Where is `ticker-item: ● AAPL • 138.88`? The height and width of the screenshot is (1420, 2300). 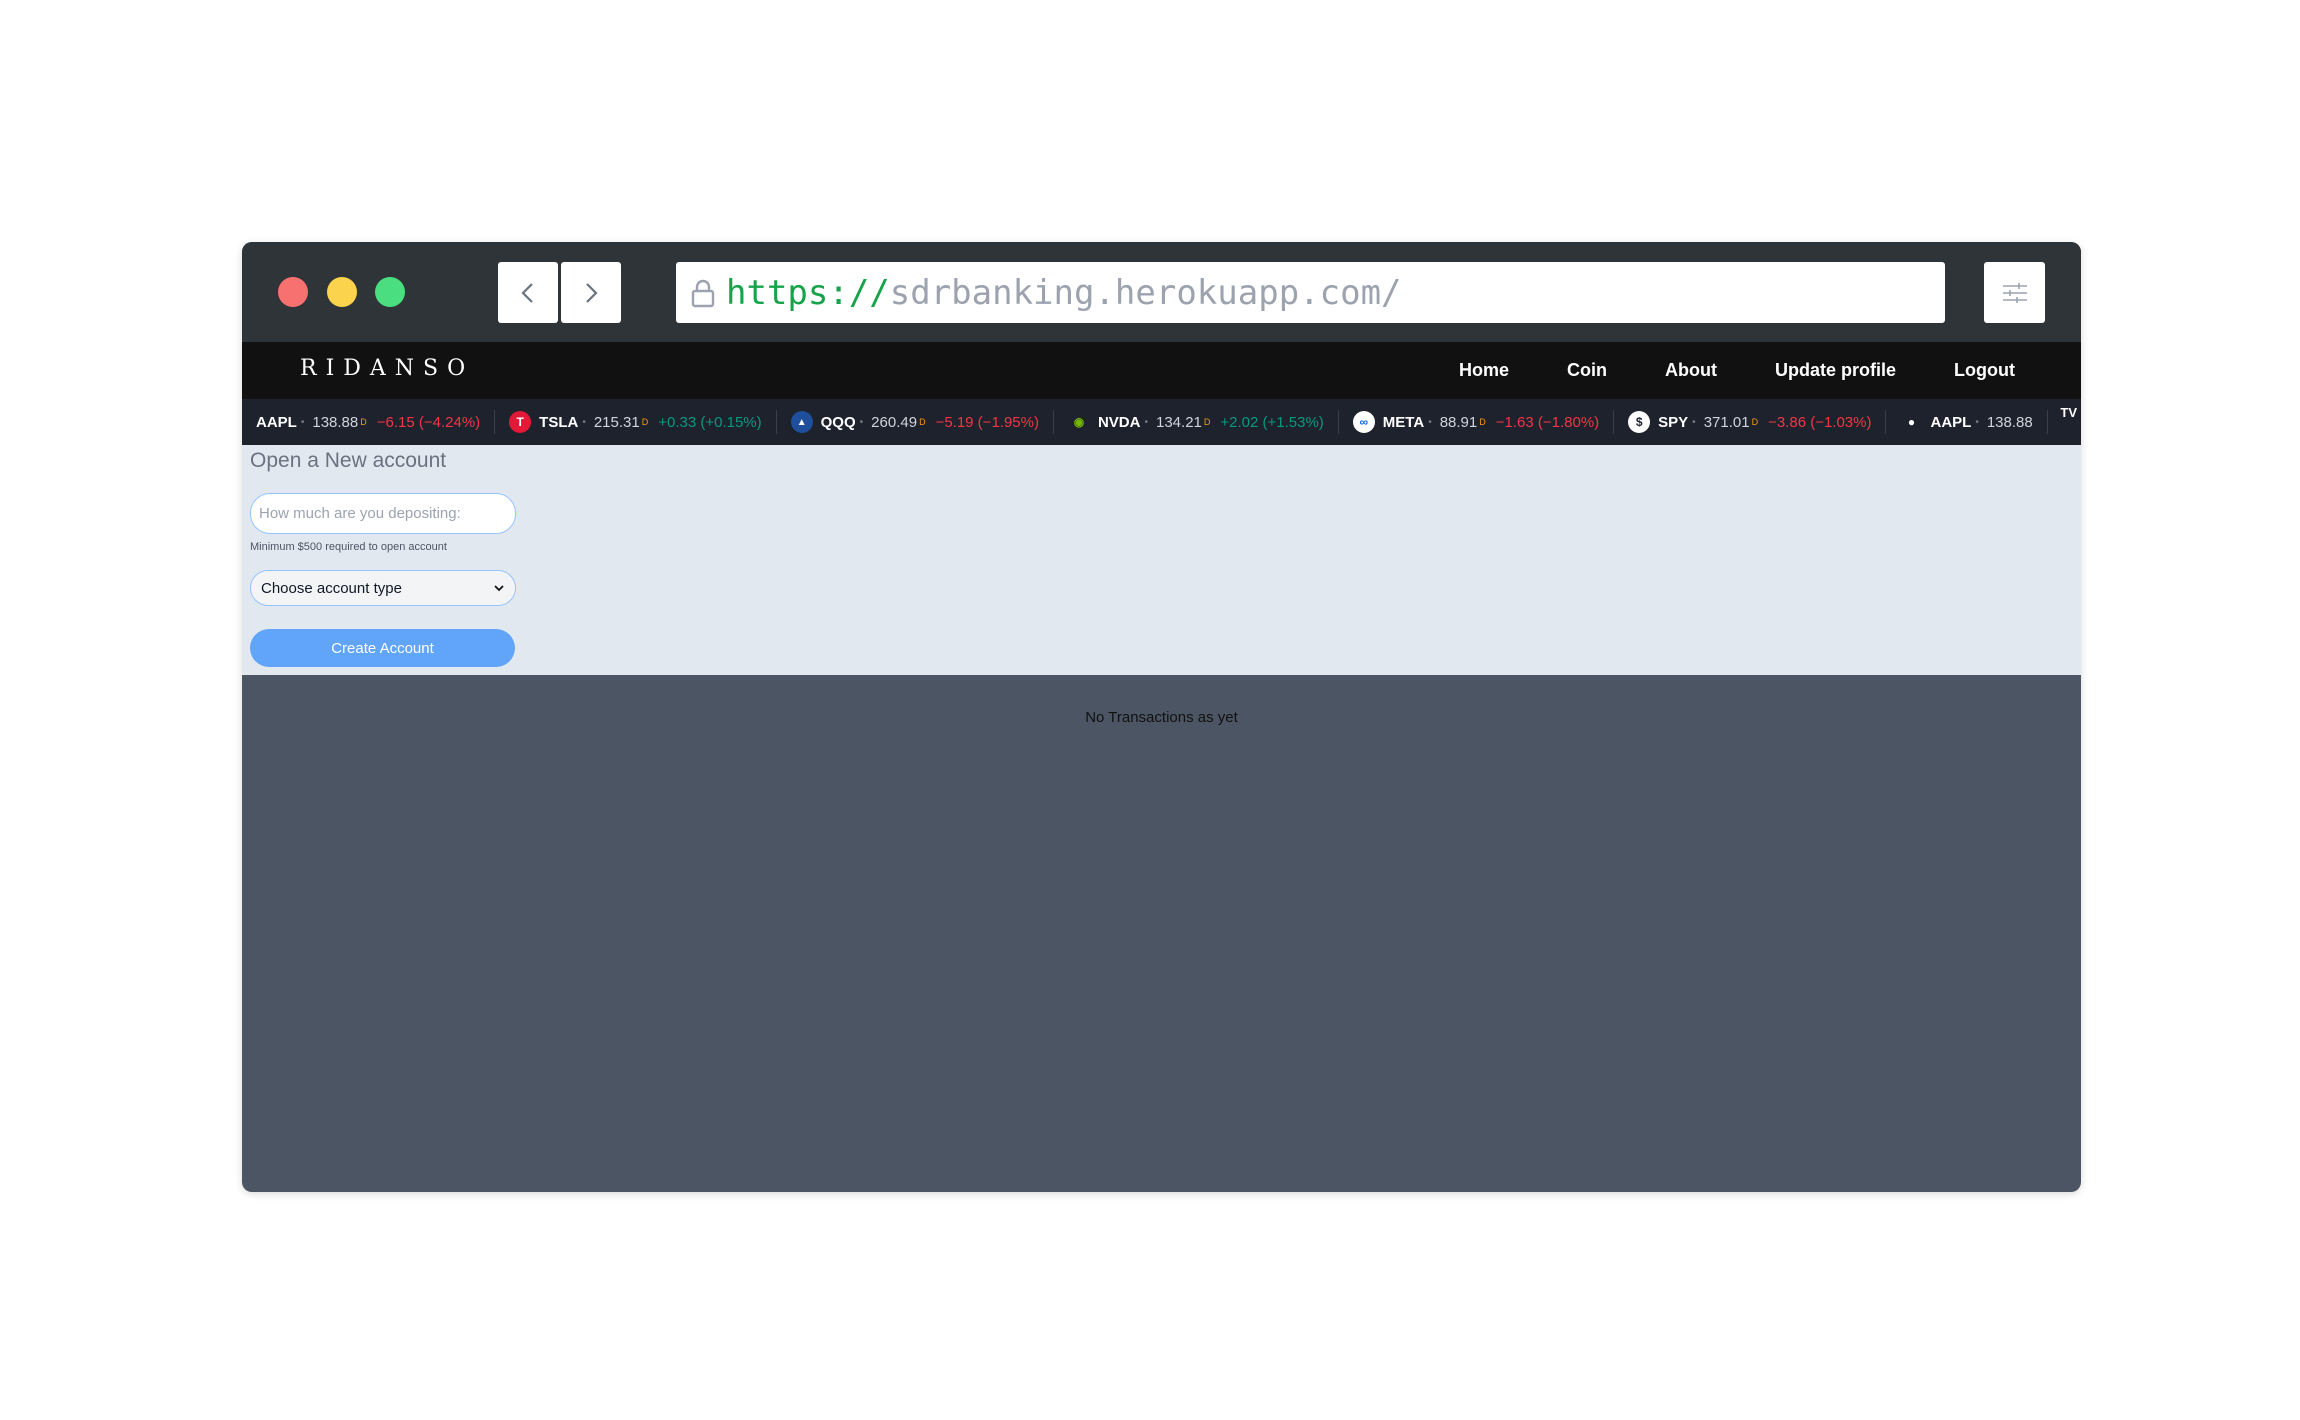 ticker-item: ● AAPL • 138.88 is located at coordinates (1967, 422).